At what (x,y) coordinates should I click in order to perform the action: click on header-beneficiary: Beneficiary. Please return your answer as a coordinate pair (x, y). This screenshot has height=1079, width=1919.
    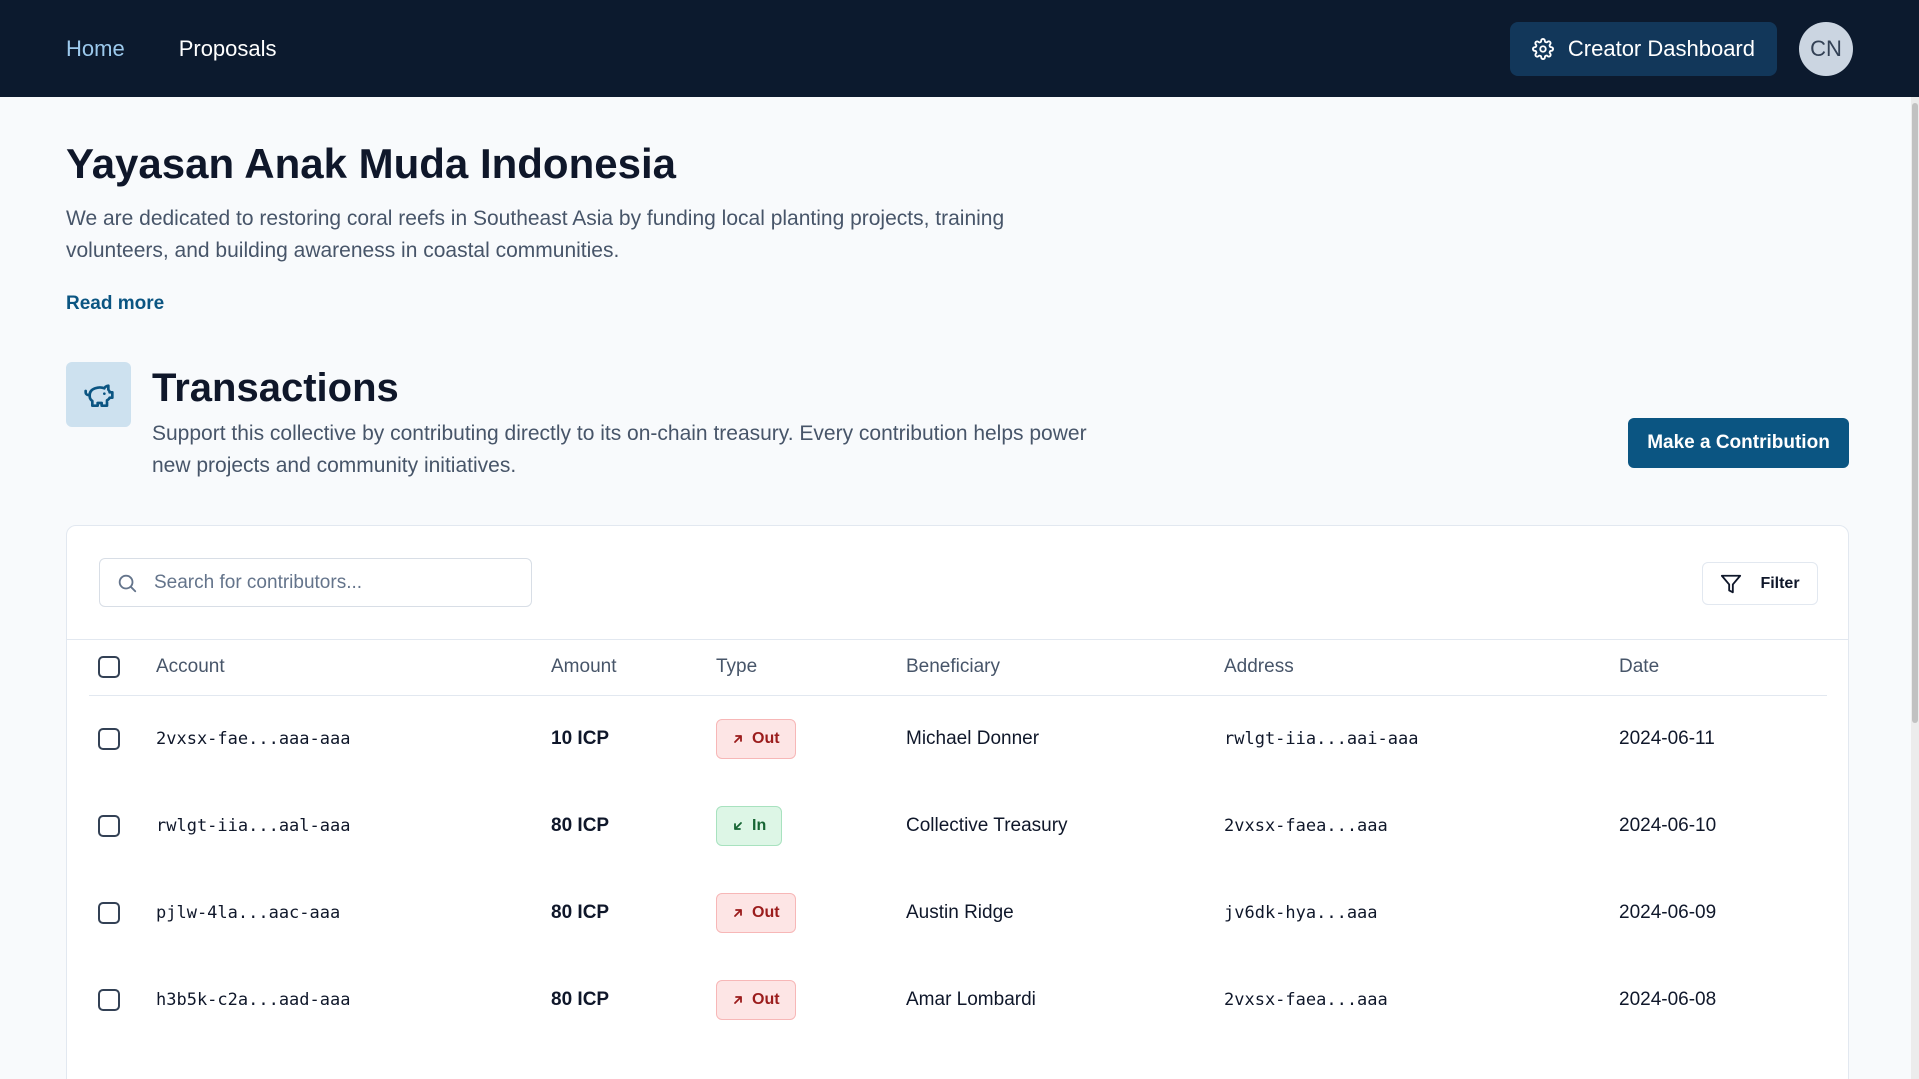
    Looking at the image, I should click on (1065, 668).